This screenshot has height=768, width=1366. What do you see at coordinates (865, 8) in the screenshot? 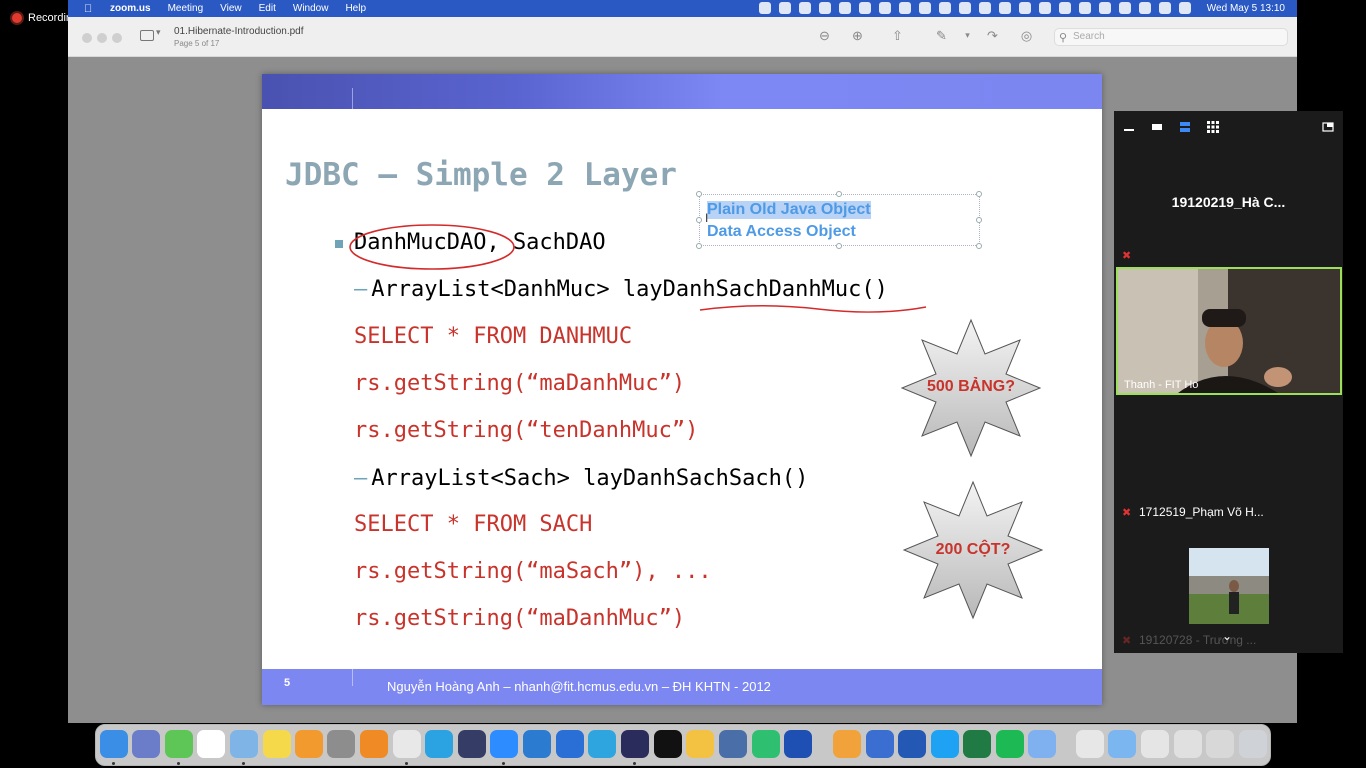
I see `dropbox-icon` at bounding box center [865, 8].